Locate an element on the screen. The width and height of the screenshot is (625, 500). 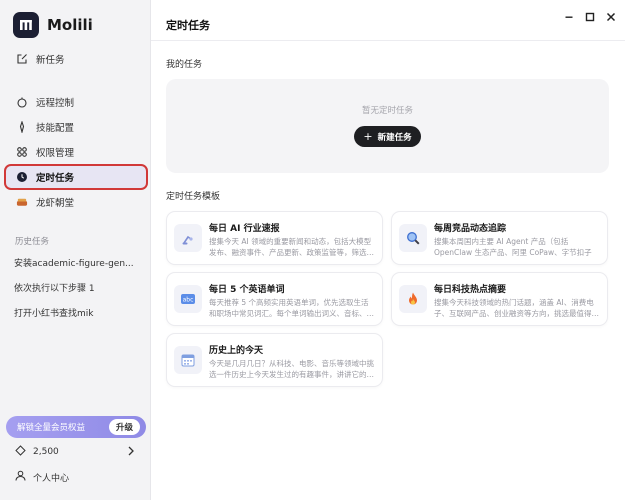
plus-icon: + is located at coordinates (368, 136).